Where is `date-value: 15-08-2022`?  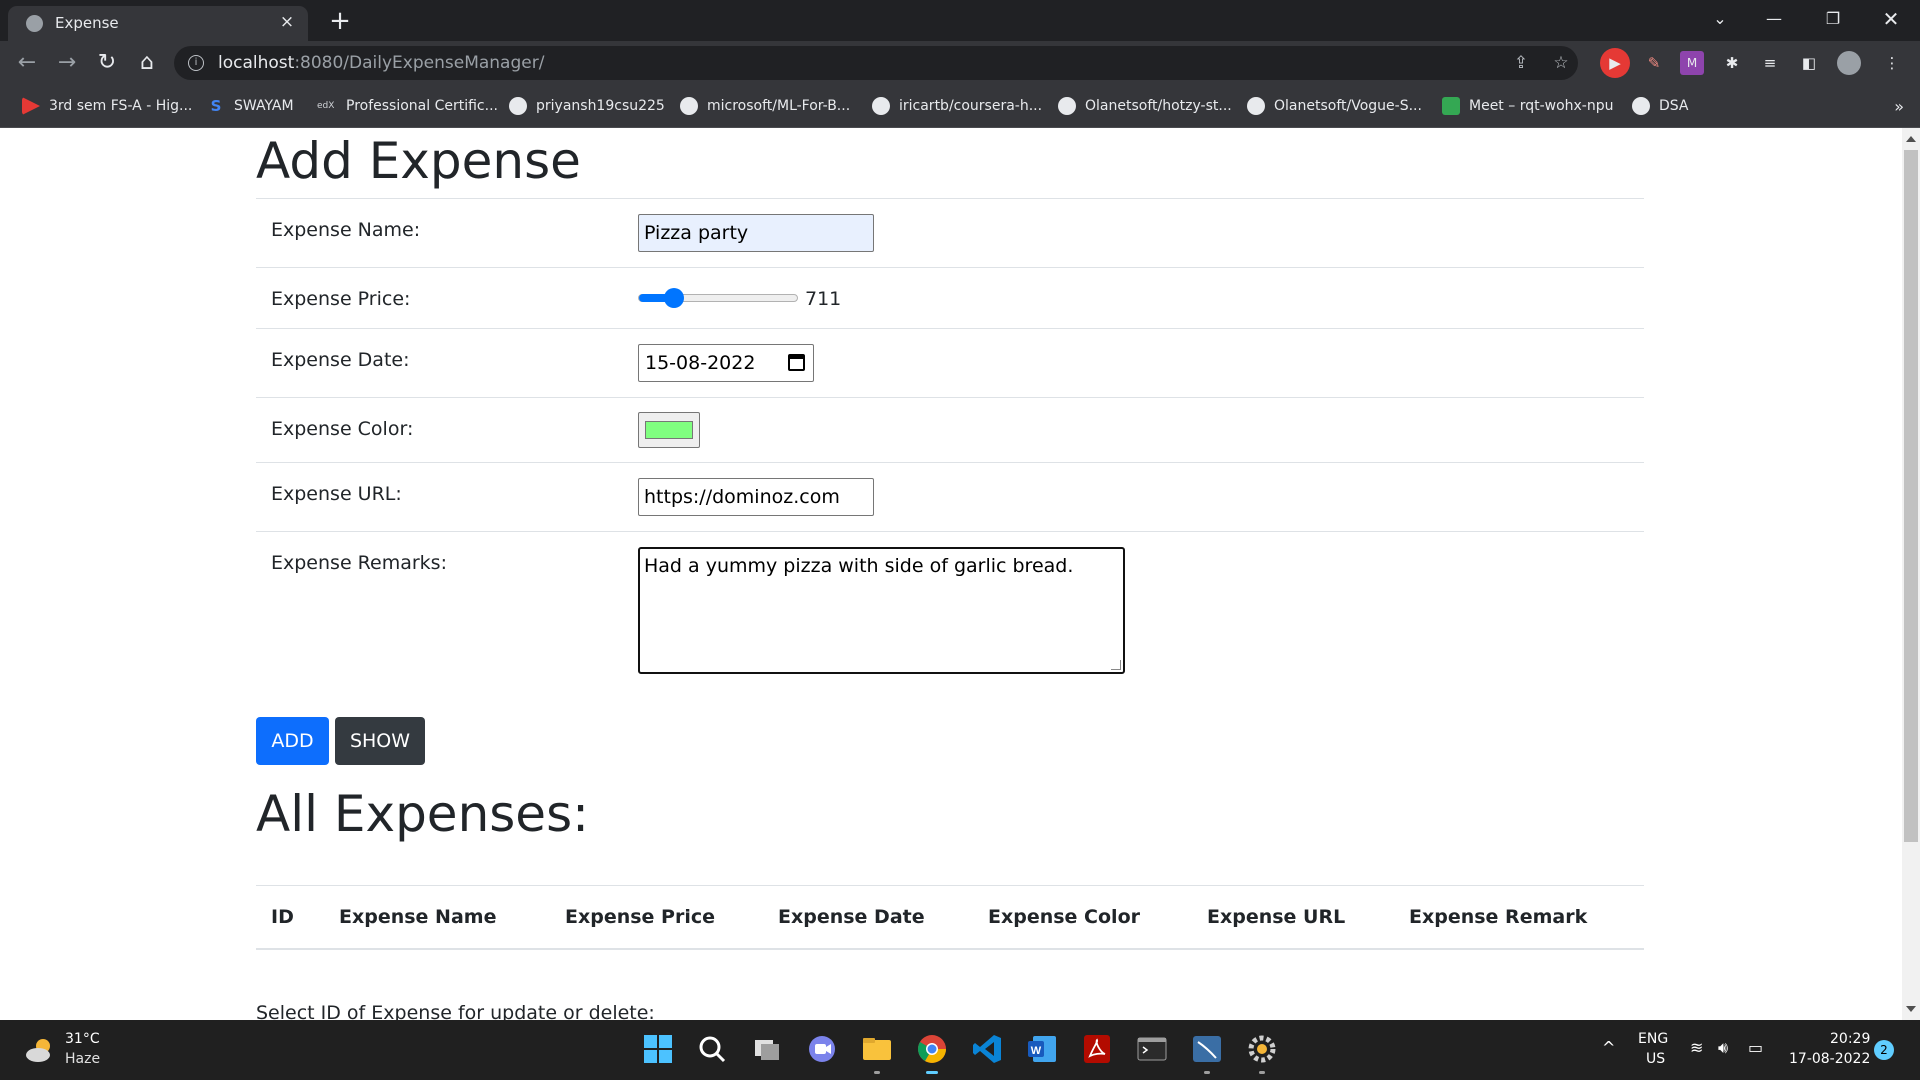 date-value: 15-08-2022 is located at coordinates (700, 363).